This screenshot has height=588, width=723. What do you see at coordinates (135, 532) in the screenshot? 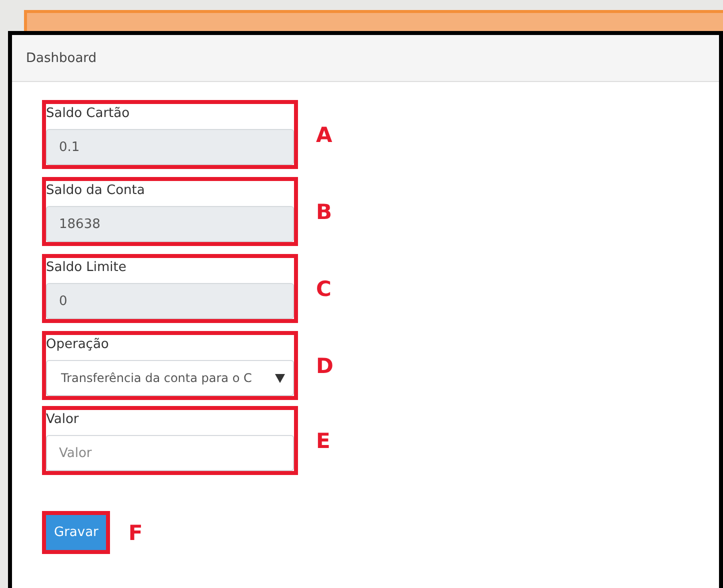
I see `annotation-letter: F` at bounding box center [135, 532].